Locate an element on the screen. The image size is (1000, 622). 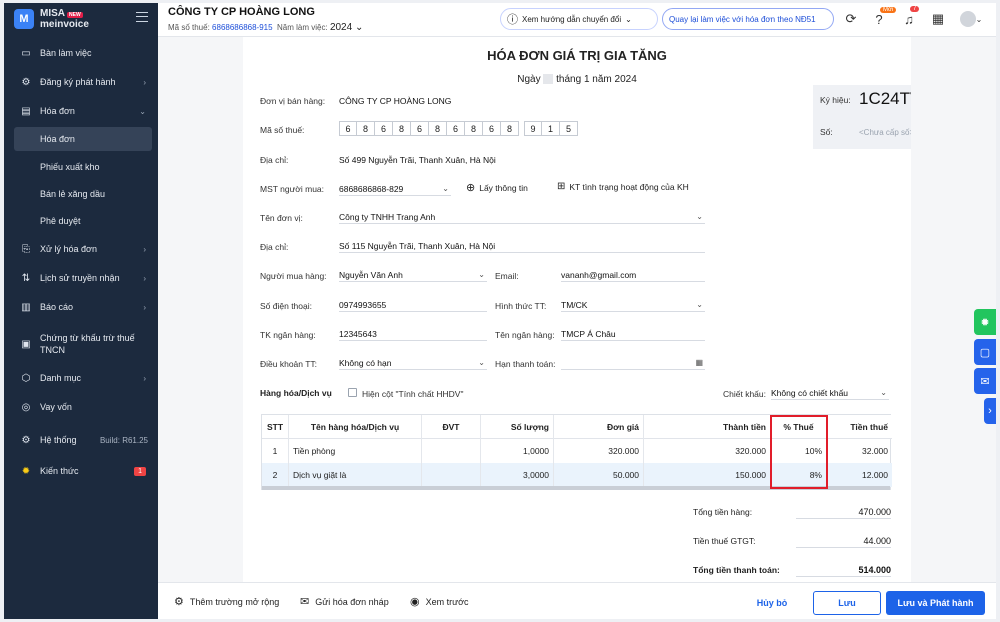
due-date-input: ▦ is located at coordinates (633, 363).